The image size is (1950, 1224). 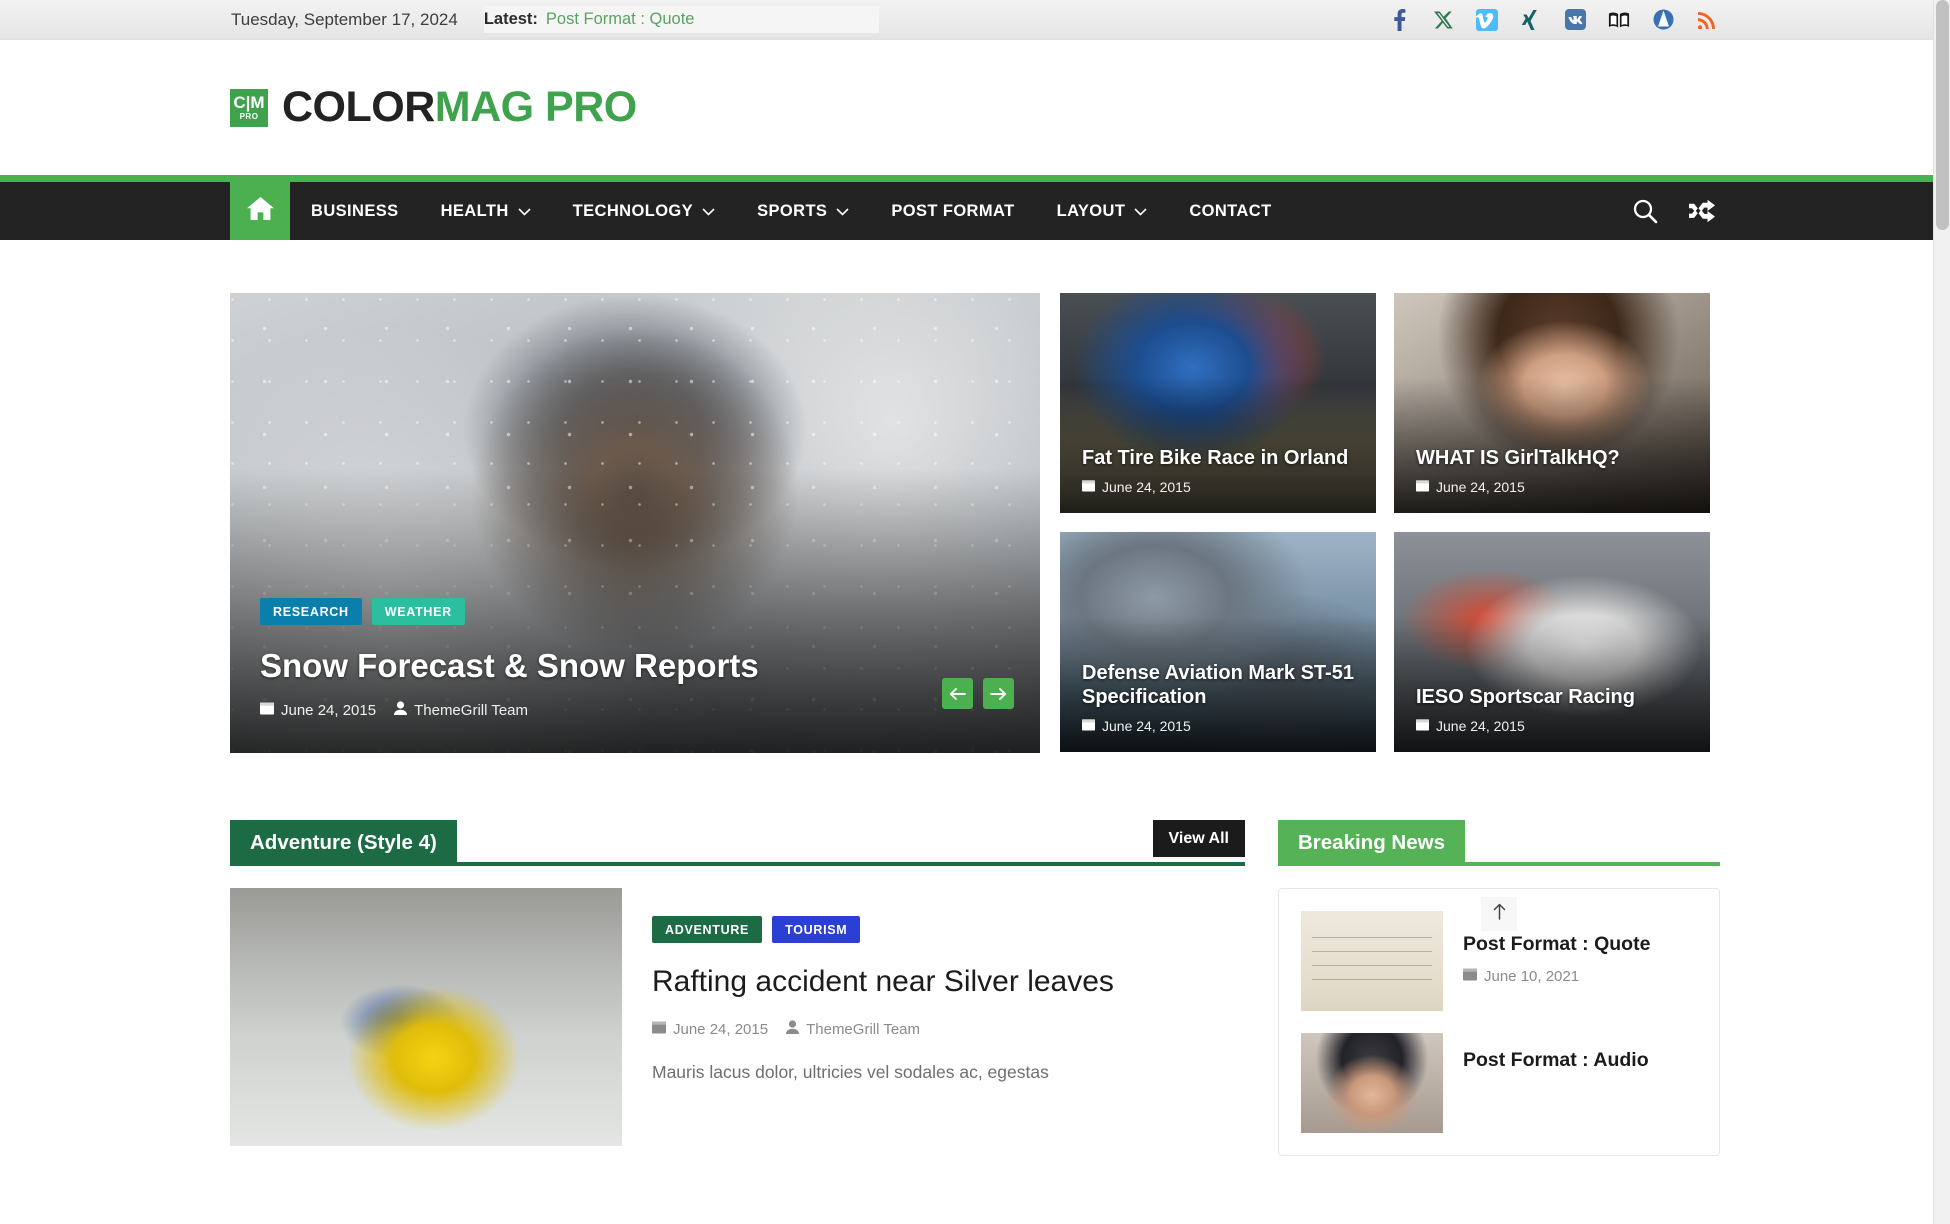 I want to click on logo-mark-initials: C|M, so click(x=249, y=102).